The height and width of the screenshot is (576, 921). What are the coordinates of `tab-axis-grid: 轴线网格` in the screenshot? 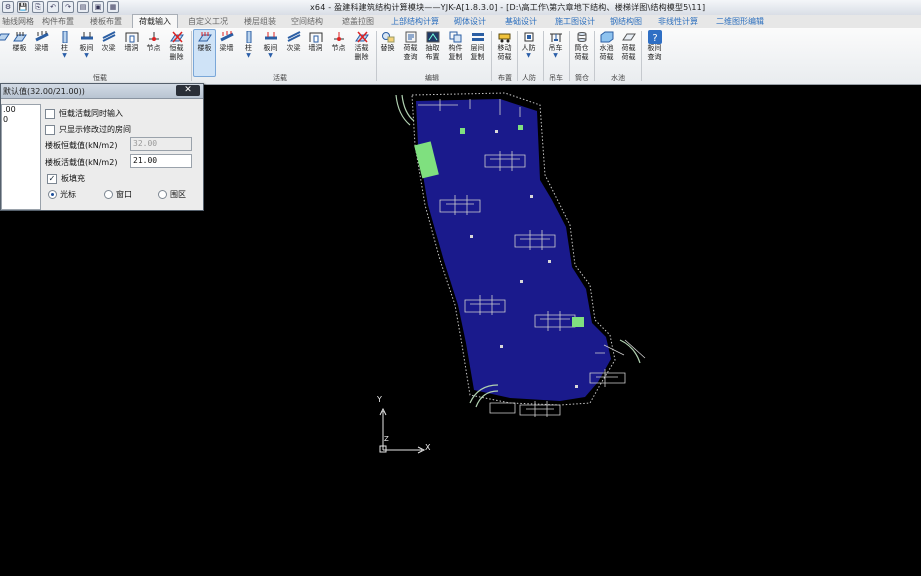 It's located at (18, 21).